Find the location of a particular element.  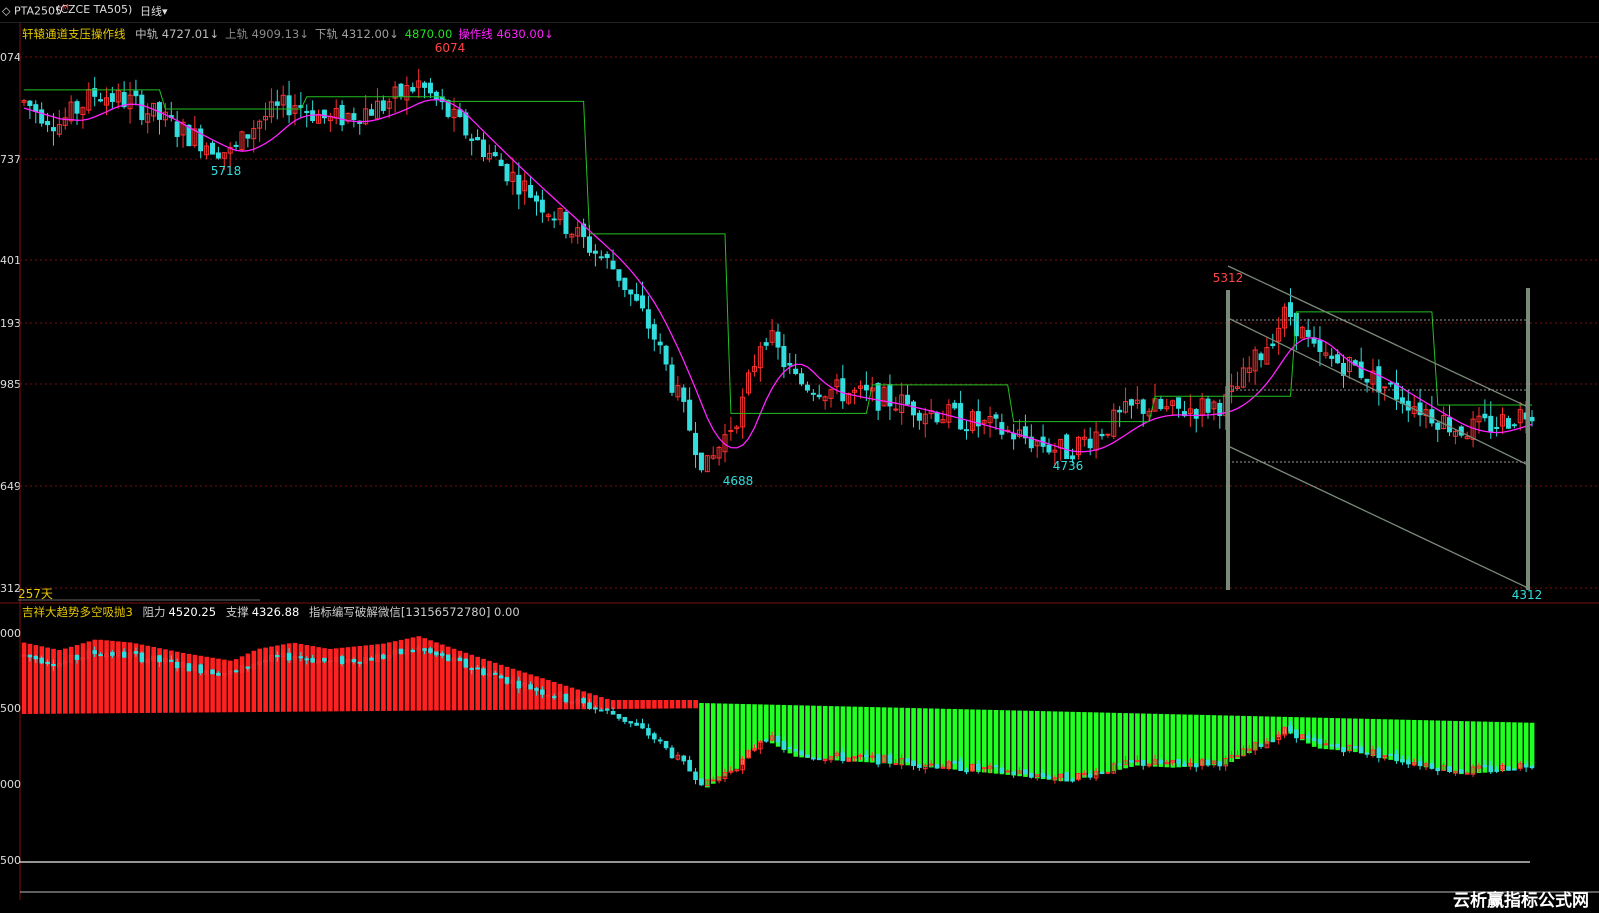

symbol-code: PTA2505 is located at coordinates (37, 11).